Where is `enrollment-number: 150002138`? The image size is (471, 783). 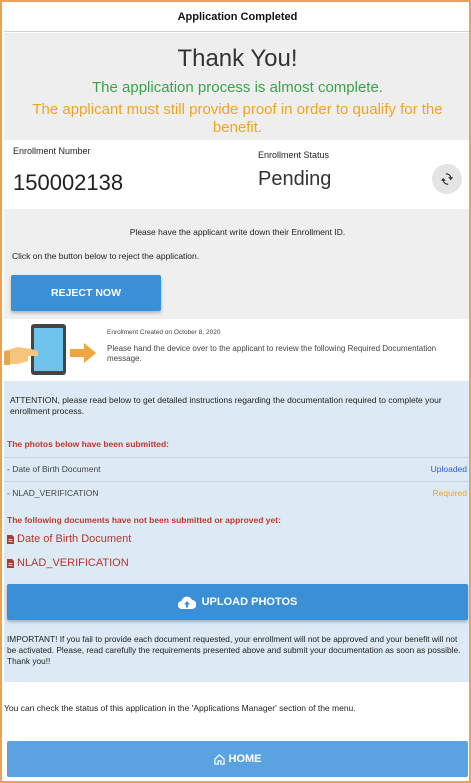 enrollment-number: 150002138 is located at coordinates (68, 182).